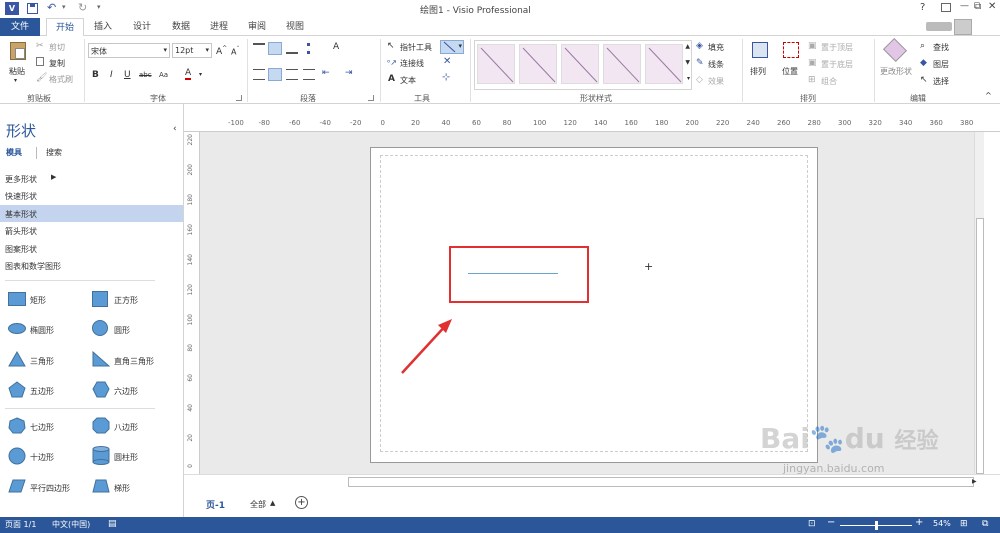 Image resolution: width=1000 pixels, height=533 pixels. What do you see at coordinates (71, 524) in the screenshot?
I see `language-indicator: 中文(中国)` at bounding box center [71, 524].